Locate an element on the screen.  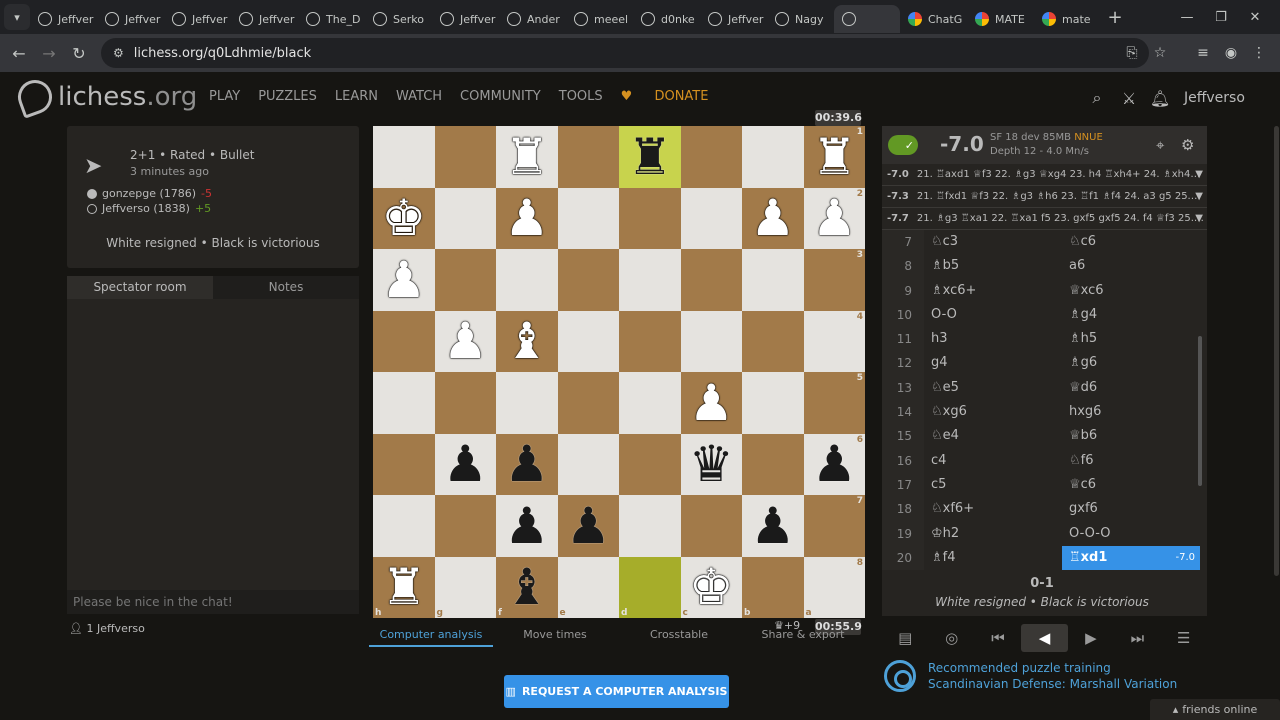
nav-community: COMMUNITY is located at coordinates (500, 96).